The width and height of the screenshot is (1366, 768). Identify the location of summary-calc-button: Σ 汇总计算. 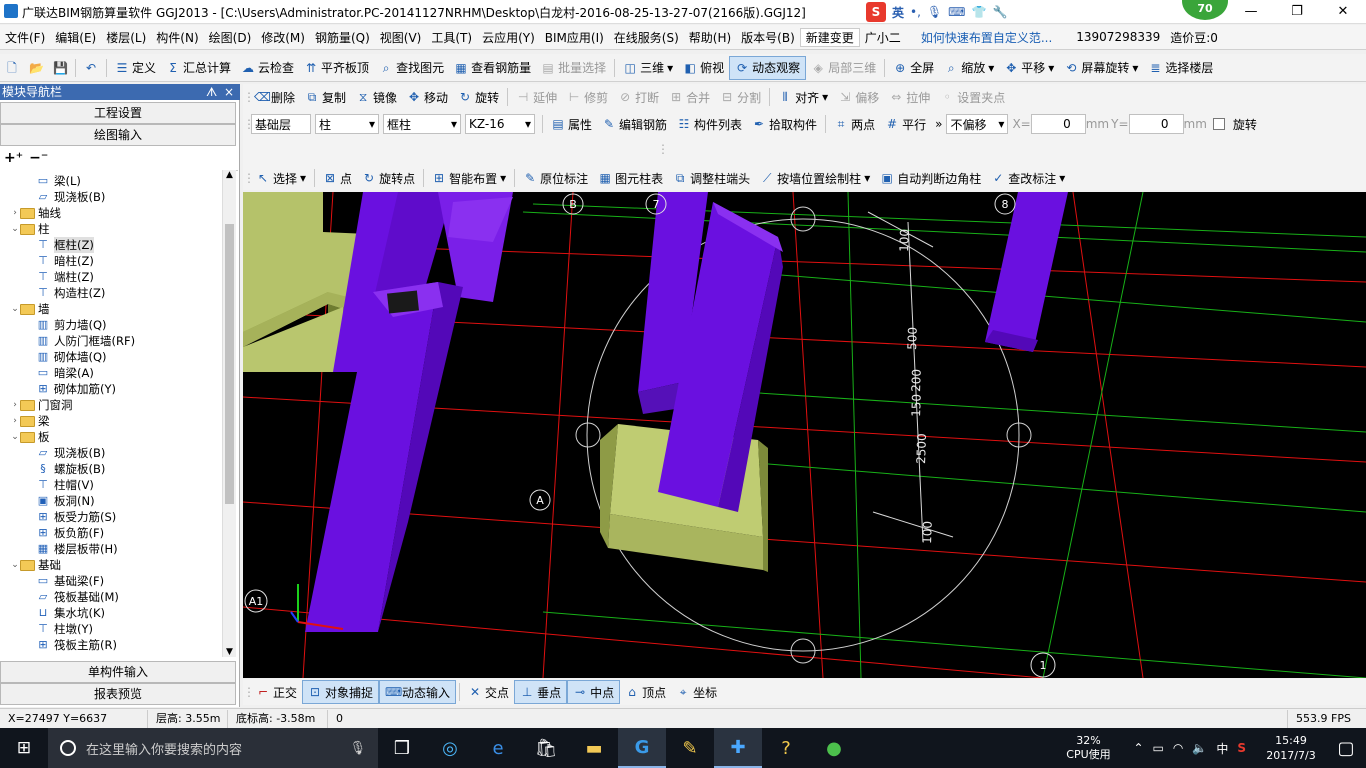
(198, 68).